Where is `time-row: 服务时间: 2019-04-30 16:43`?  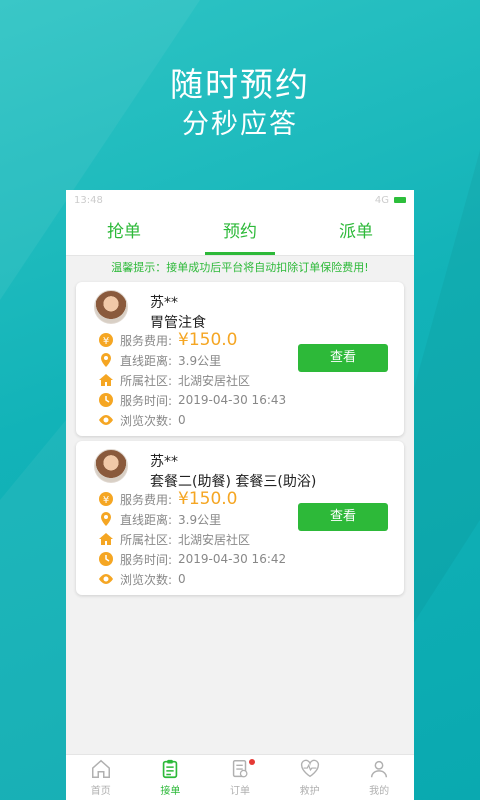 time-row: 服务时间: 2019-04-30 16:43 is located at coordinates (192, 400).